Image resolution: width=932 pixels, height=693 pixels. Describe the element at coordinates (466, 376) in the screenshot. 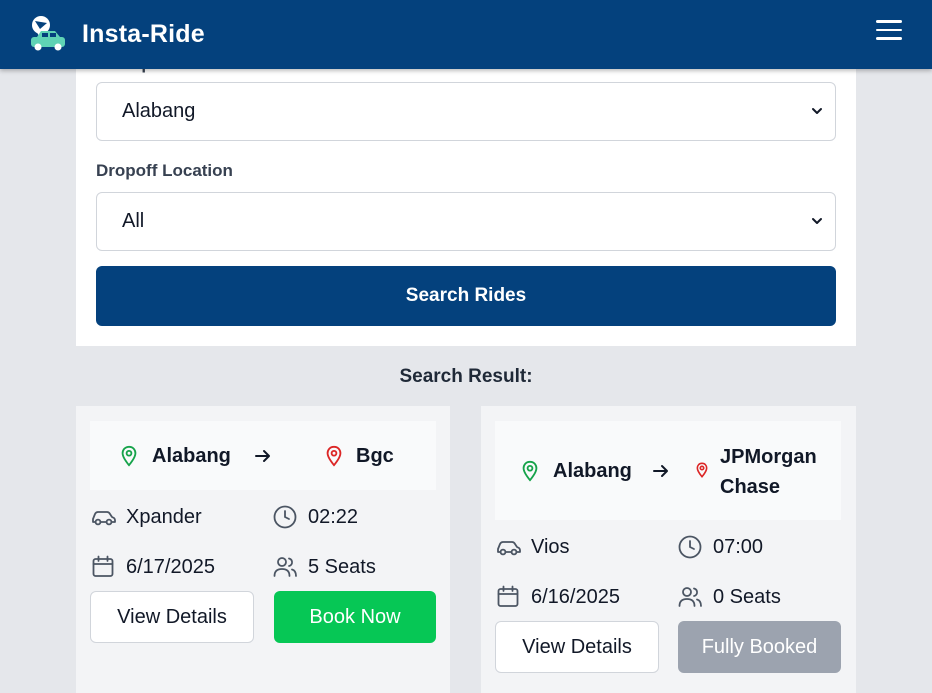

I see `search-result-heading: Search Result:` at that location.